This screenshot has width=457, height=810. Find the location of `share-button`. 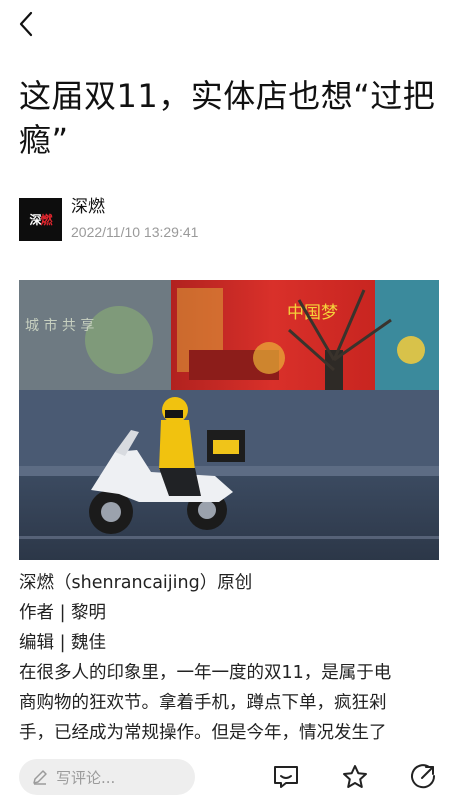

share-button is located at coordinates (423, 777).